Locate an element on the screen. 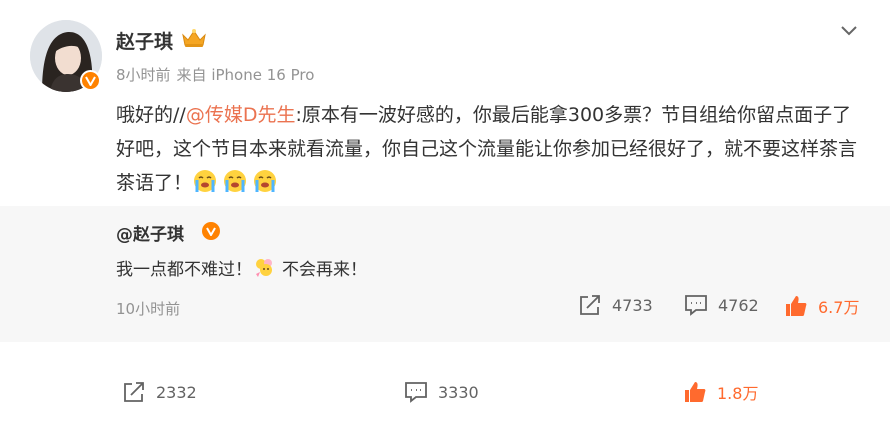 This screenshot has height=421, width=890. repost-comment-count: 4762 is located at coordinates (738, 305).